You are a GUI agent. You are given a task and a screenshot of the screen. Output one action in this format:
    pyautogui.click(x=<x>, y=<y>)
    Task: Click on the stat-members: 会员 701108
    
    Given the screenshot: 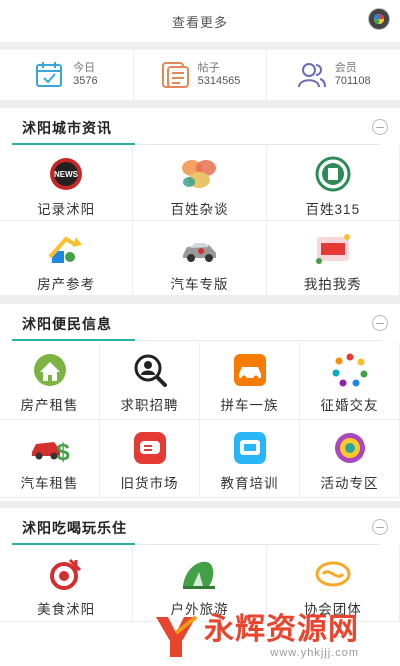 What is the action you would take?
    pyautogui.click(x=333, y=75)
    